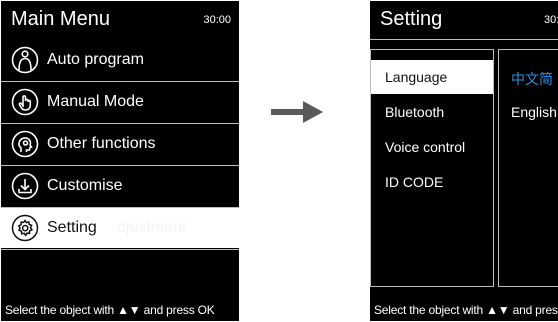  What do you see at coordinates (101, 143) in the screenshot?
I see `menu-item-label: Other functions` at bounding box center [101, 143].